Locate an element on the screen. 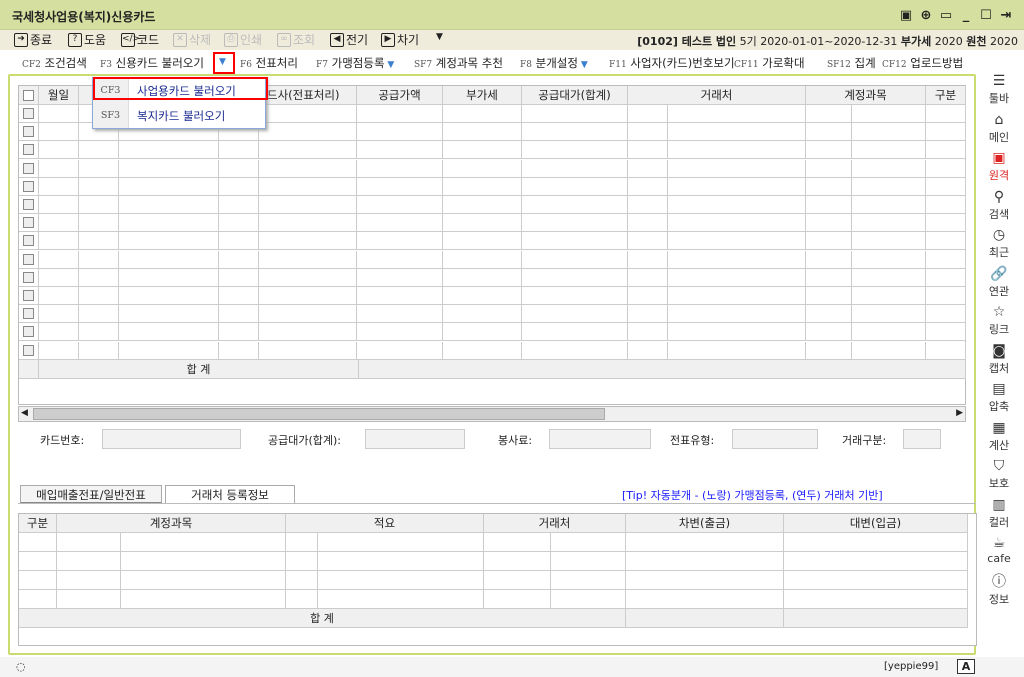 The width and height of the screenshot is (1024, 677). tab-slip: 매입매출전표/일반전표 is located at coordinates (91, 494).